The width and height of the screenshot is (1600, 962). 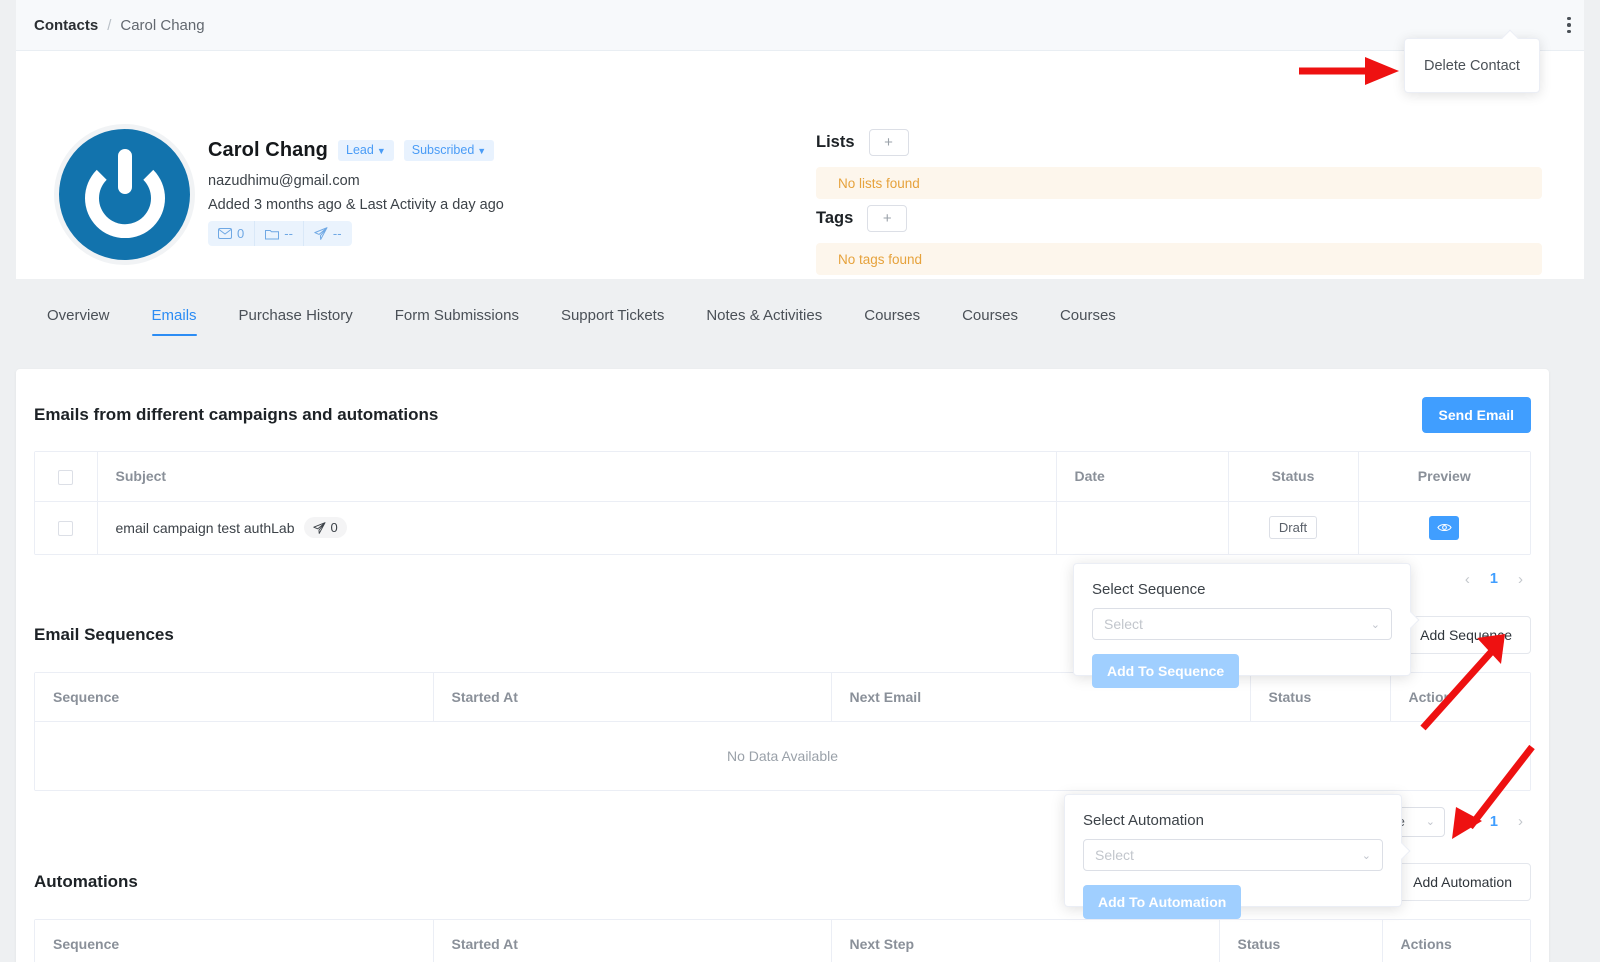 I want to click on select-all-checkbox, so click(x=66, y=477).